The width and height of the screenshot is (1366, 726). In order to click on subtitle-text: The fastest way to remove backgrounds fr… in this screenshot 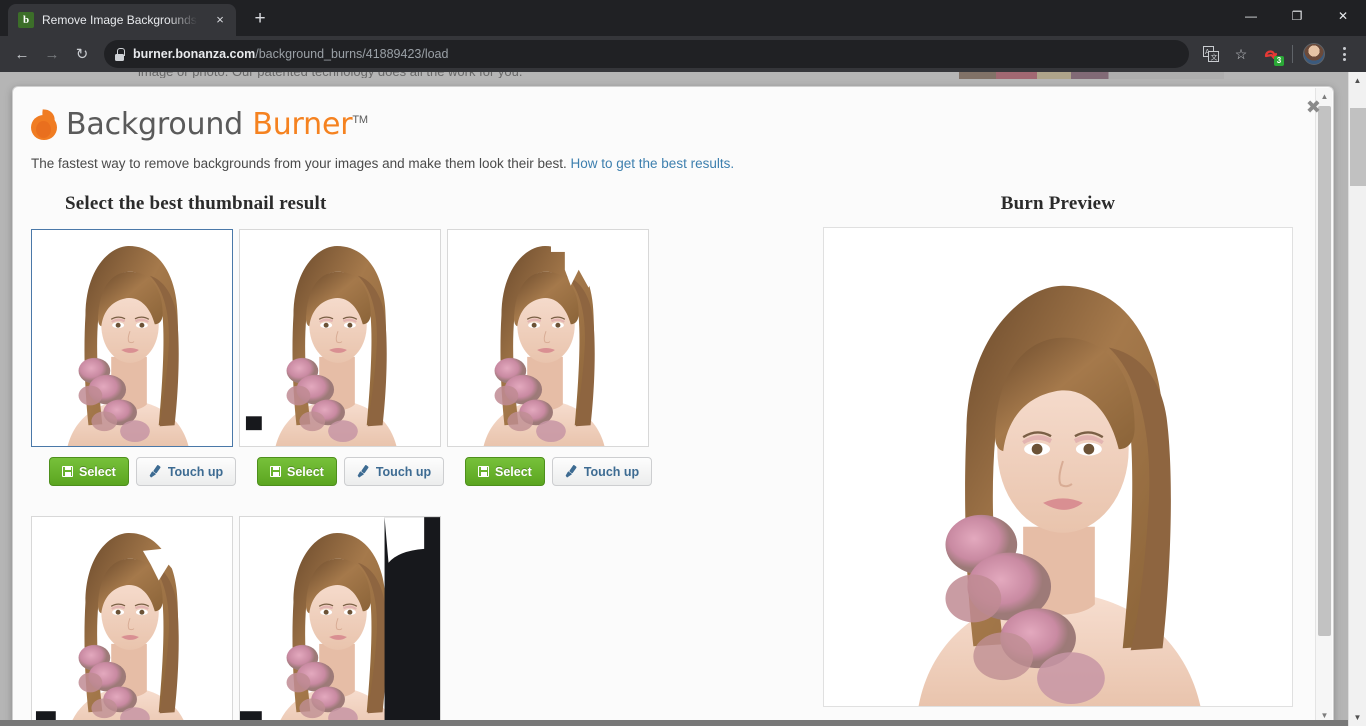, I will do `click(301, 163)`.